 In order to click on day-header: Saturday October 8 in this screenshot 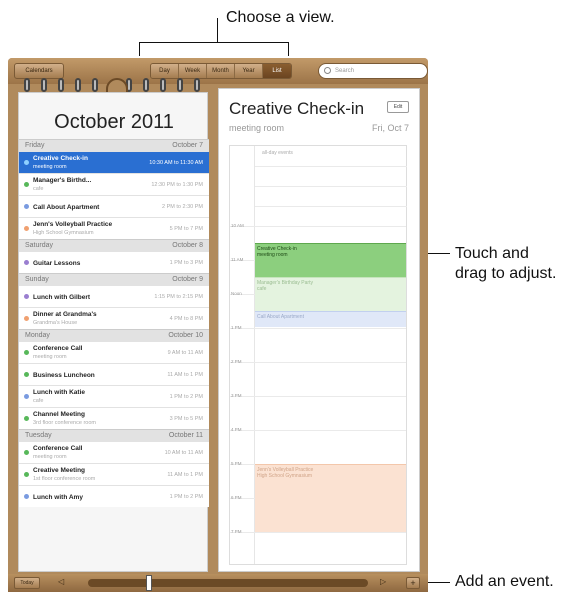, I will do `click(114, 245)`.